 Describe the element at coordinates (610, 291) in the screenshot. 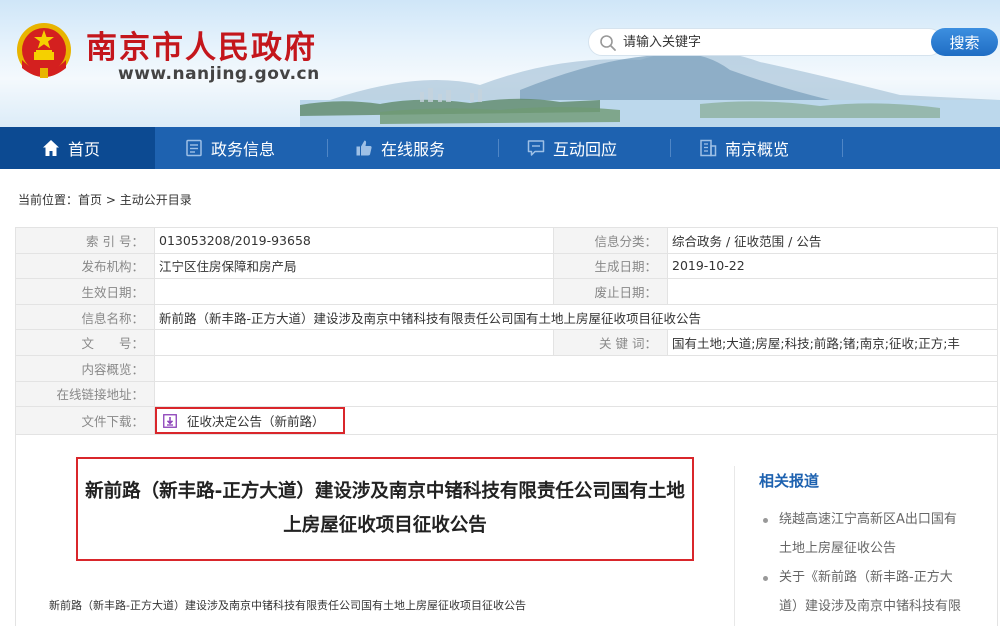

I see `expired-date-label: 废止日期：` at that location.